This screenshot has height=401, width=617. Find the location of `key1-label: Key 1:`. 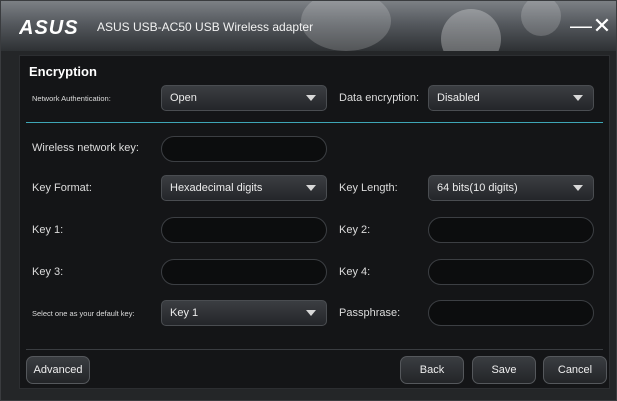

key1-label: Key 1: is located at coordinates (48, 230).